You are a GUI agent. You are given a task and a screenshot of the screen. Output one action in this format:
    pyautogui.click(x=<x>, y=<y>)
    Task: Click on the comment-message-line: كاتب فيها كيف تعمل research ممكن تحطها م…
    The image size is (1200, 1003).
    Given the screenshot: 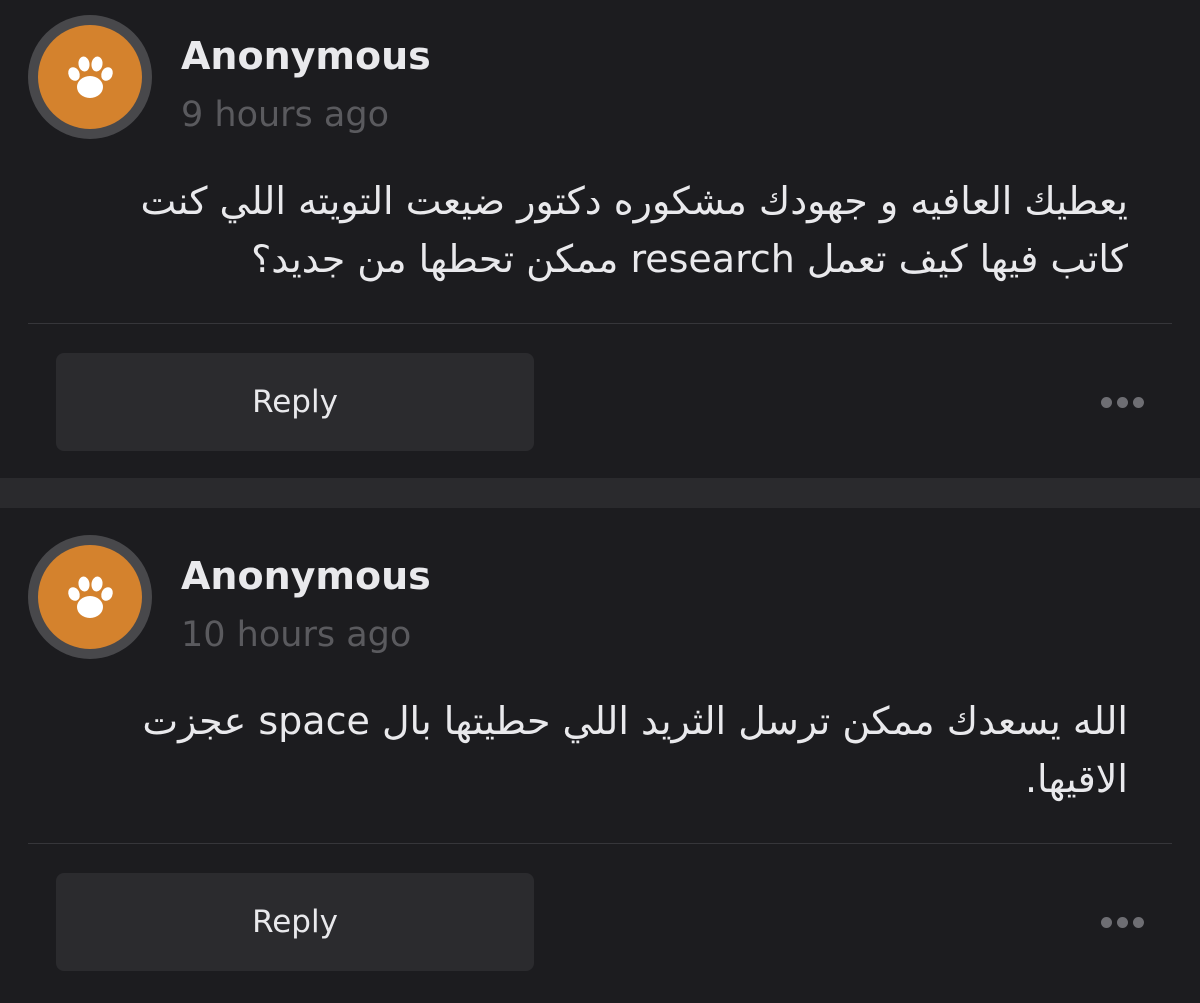 What is the action you would take?
    pyautogui.click(x=689, y=259)
    